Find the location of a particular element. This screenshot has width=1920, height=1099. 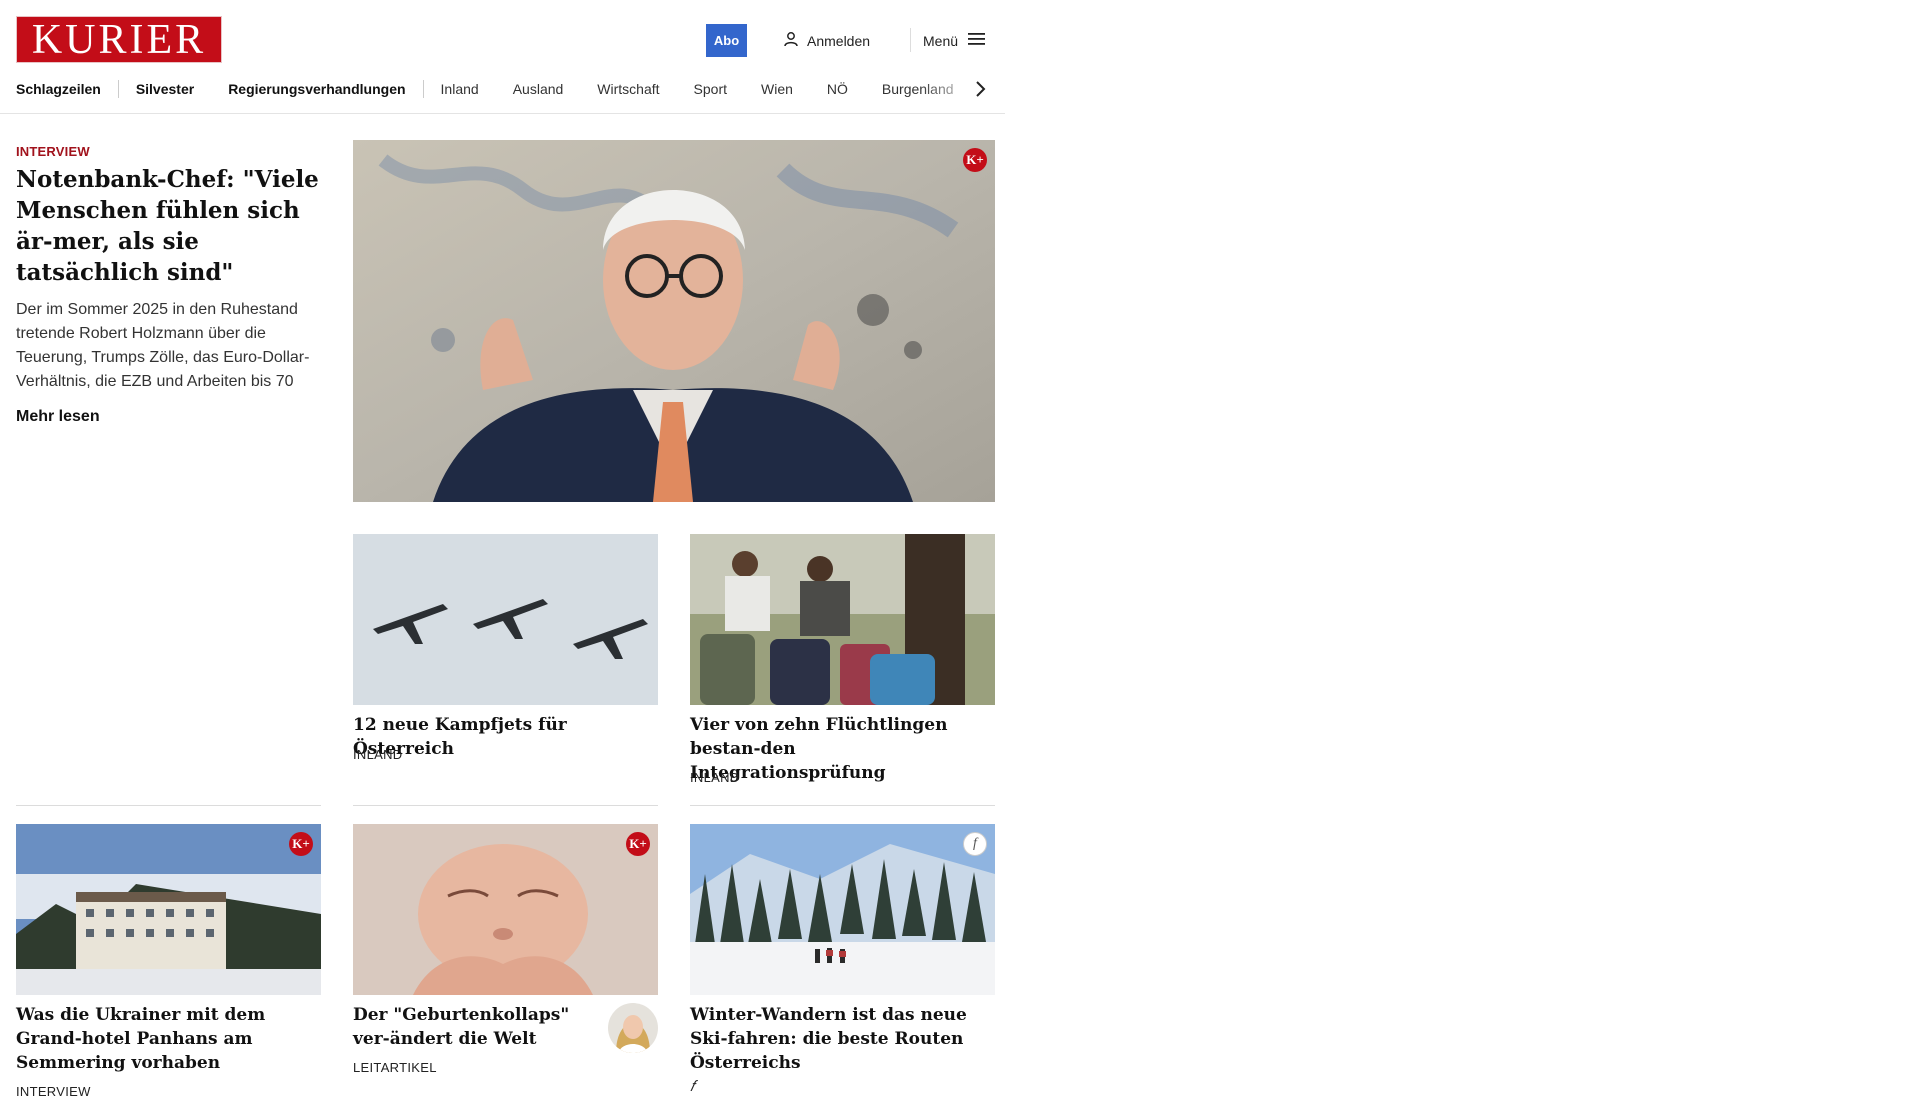

abo-button: Abo is located at coordinates (726, 40).